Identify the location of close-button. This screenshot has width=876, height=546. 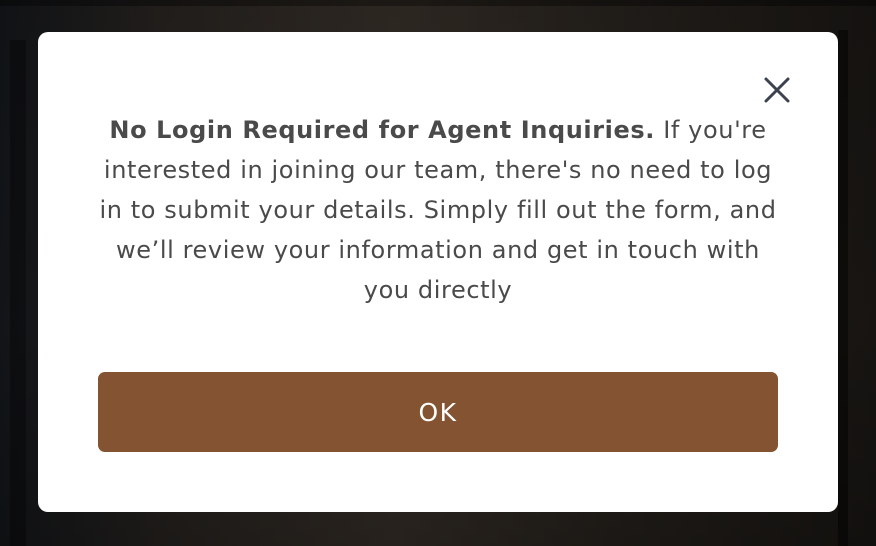
(777, 90).